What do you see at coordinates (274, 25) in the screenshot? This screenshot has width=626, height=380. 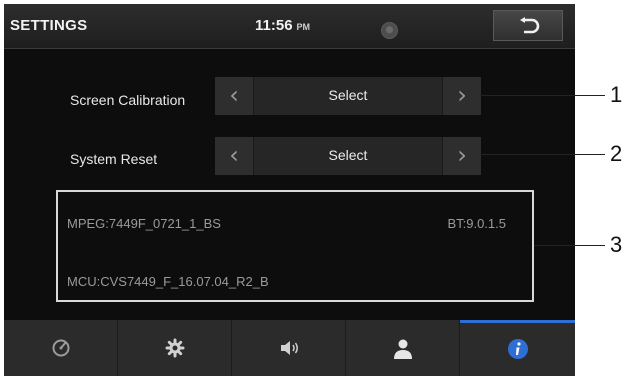 I see `clock-time: 11:56` at bounding box center [274, 25].